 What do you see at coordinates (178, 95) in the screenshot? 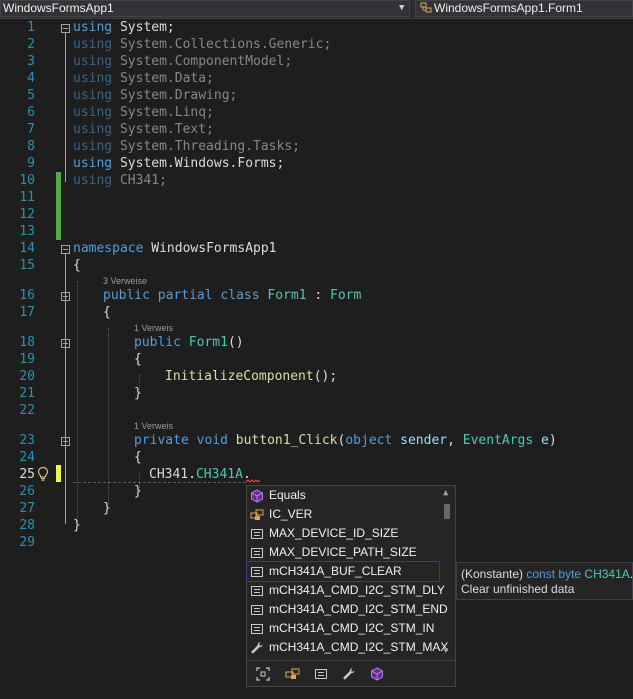
I see `namespace-name: System.Drawing;` at bounding box center [178, 95].